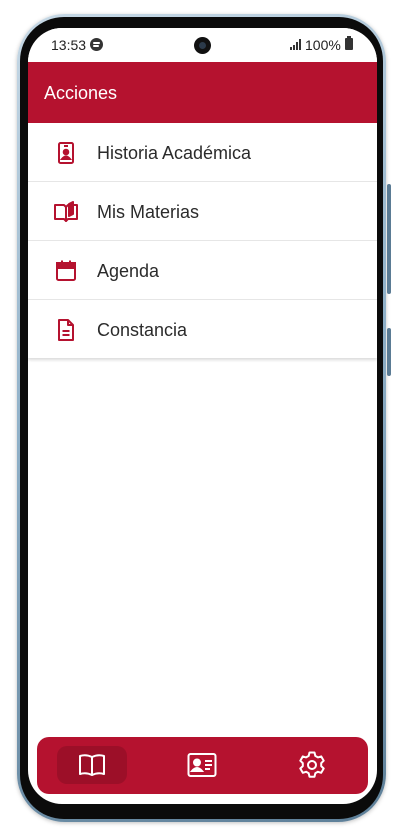 The image size is (404, 838). I want to click on list-item-label: Agenda, so click(128, 271).